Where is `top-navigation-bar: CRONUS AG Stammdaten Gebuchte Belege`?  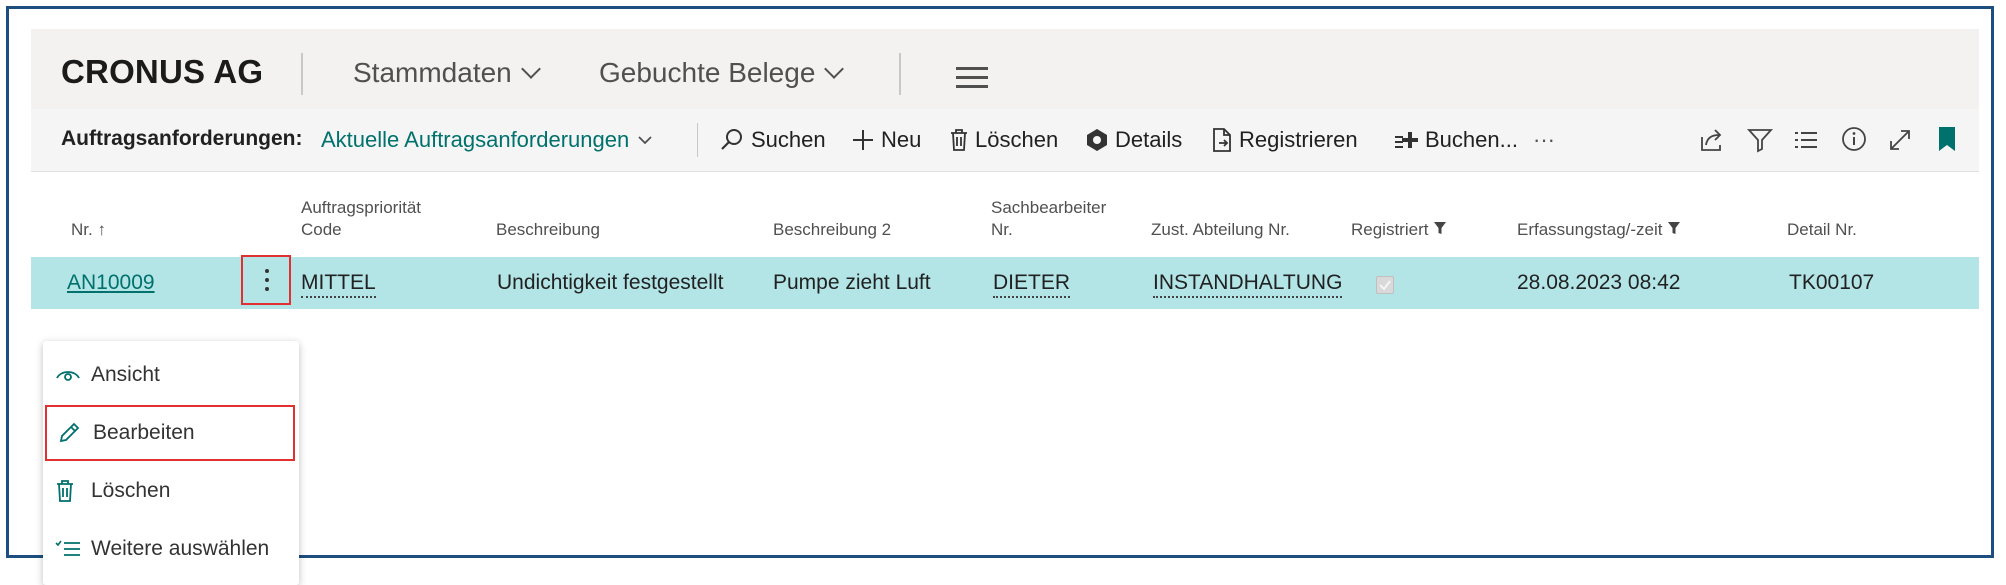
top-navigation-bar: CRONUS AG Stammdaten Gebuchte Belege is located at coordinates (1005, 69).